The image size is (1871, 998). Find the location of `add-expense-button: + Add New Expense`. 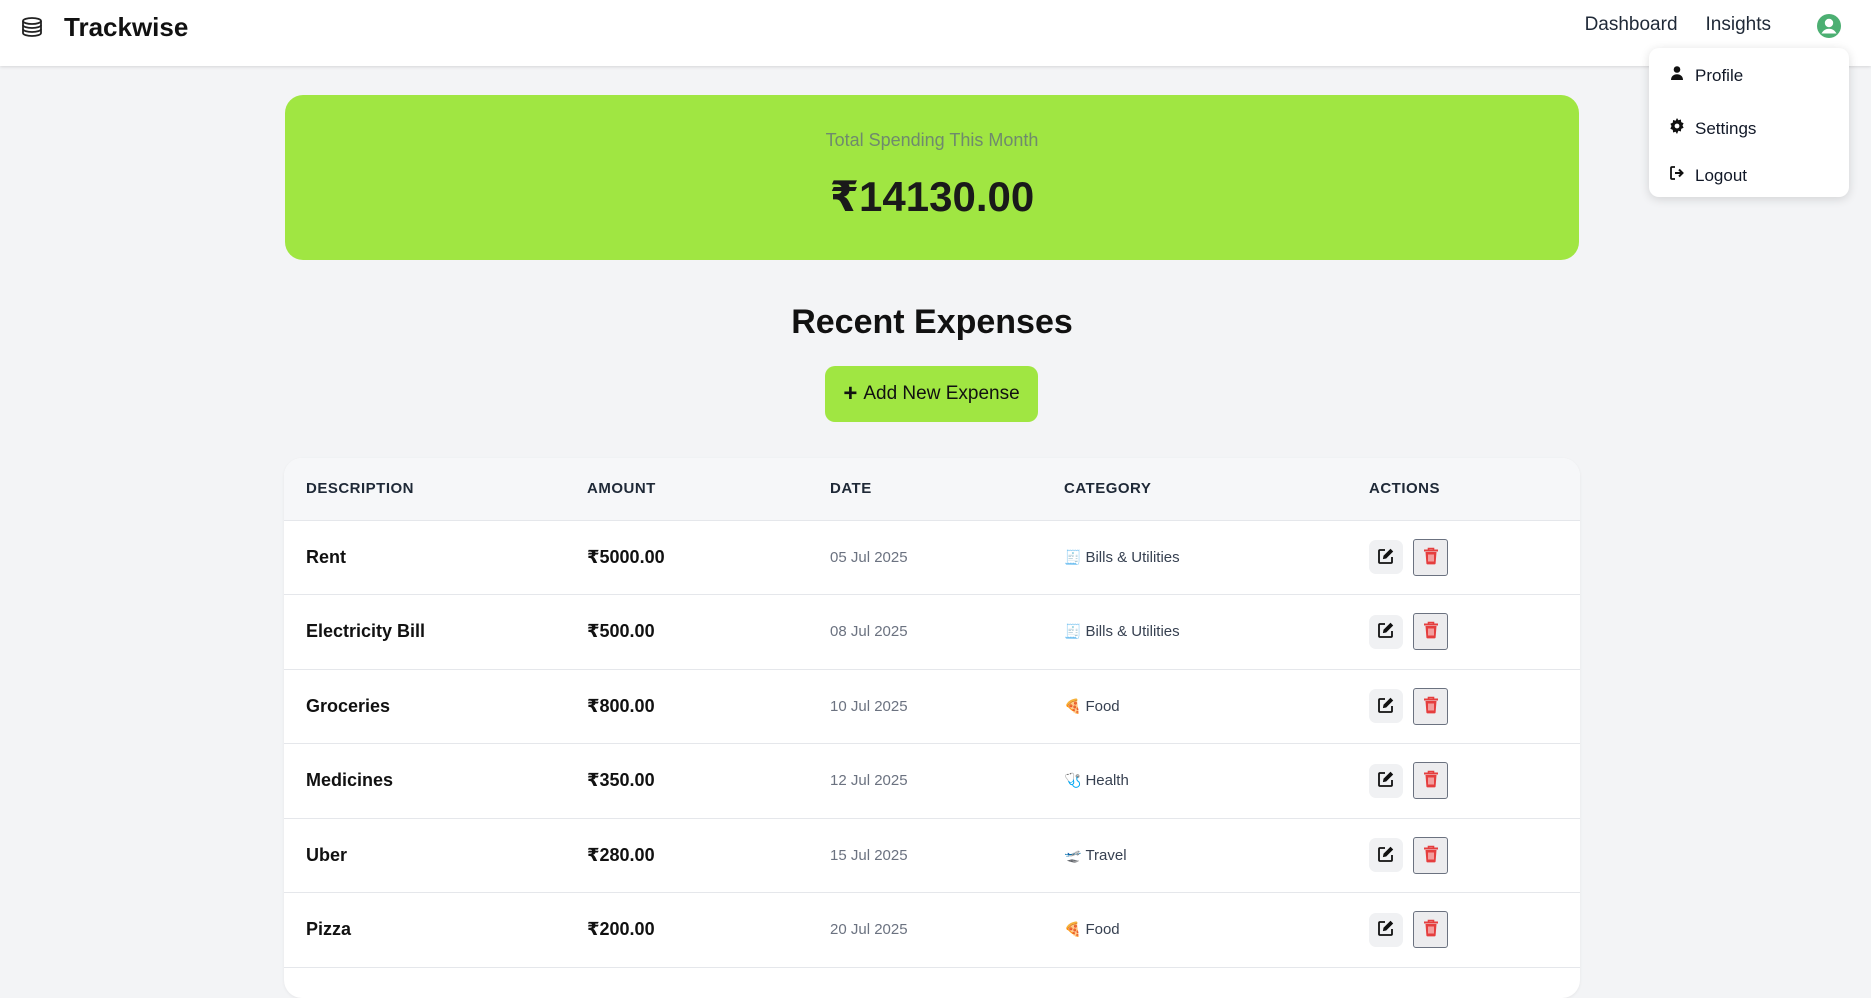

add-expense-button: + Add New Expense is located at coordinates (931, 394).